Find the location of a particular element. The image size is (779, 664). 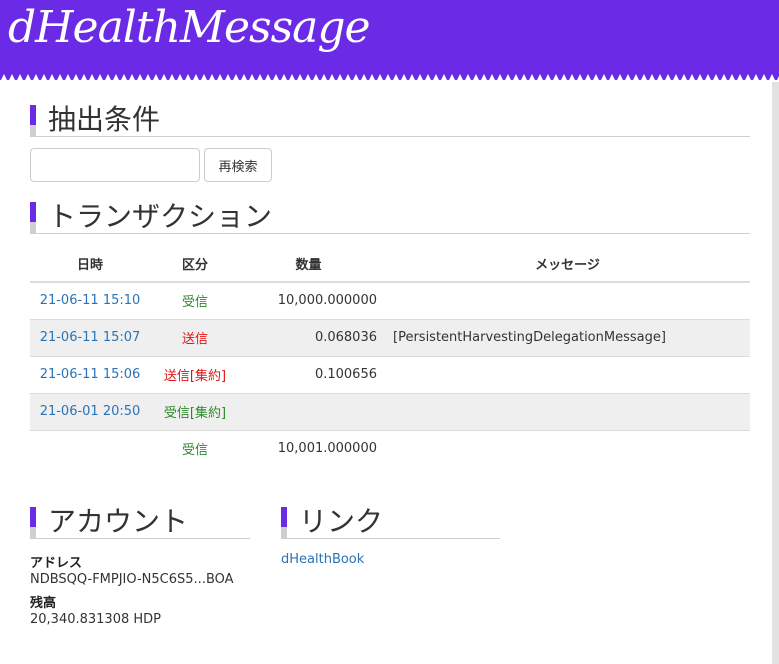

links-section-title: リンク is located at coordinates (390, 522).